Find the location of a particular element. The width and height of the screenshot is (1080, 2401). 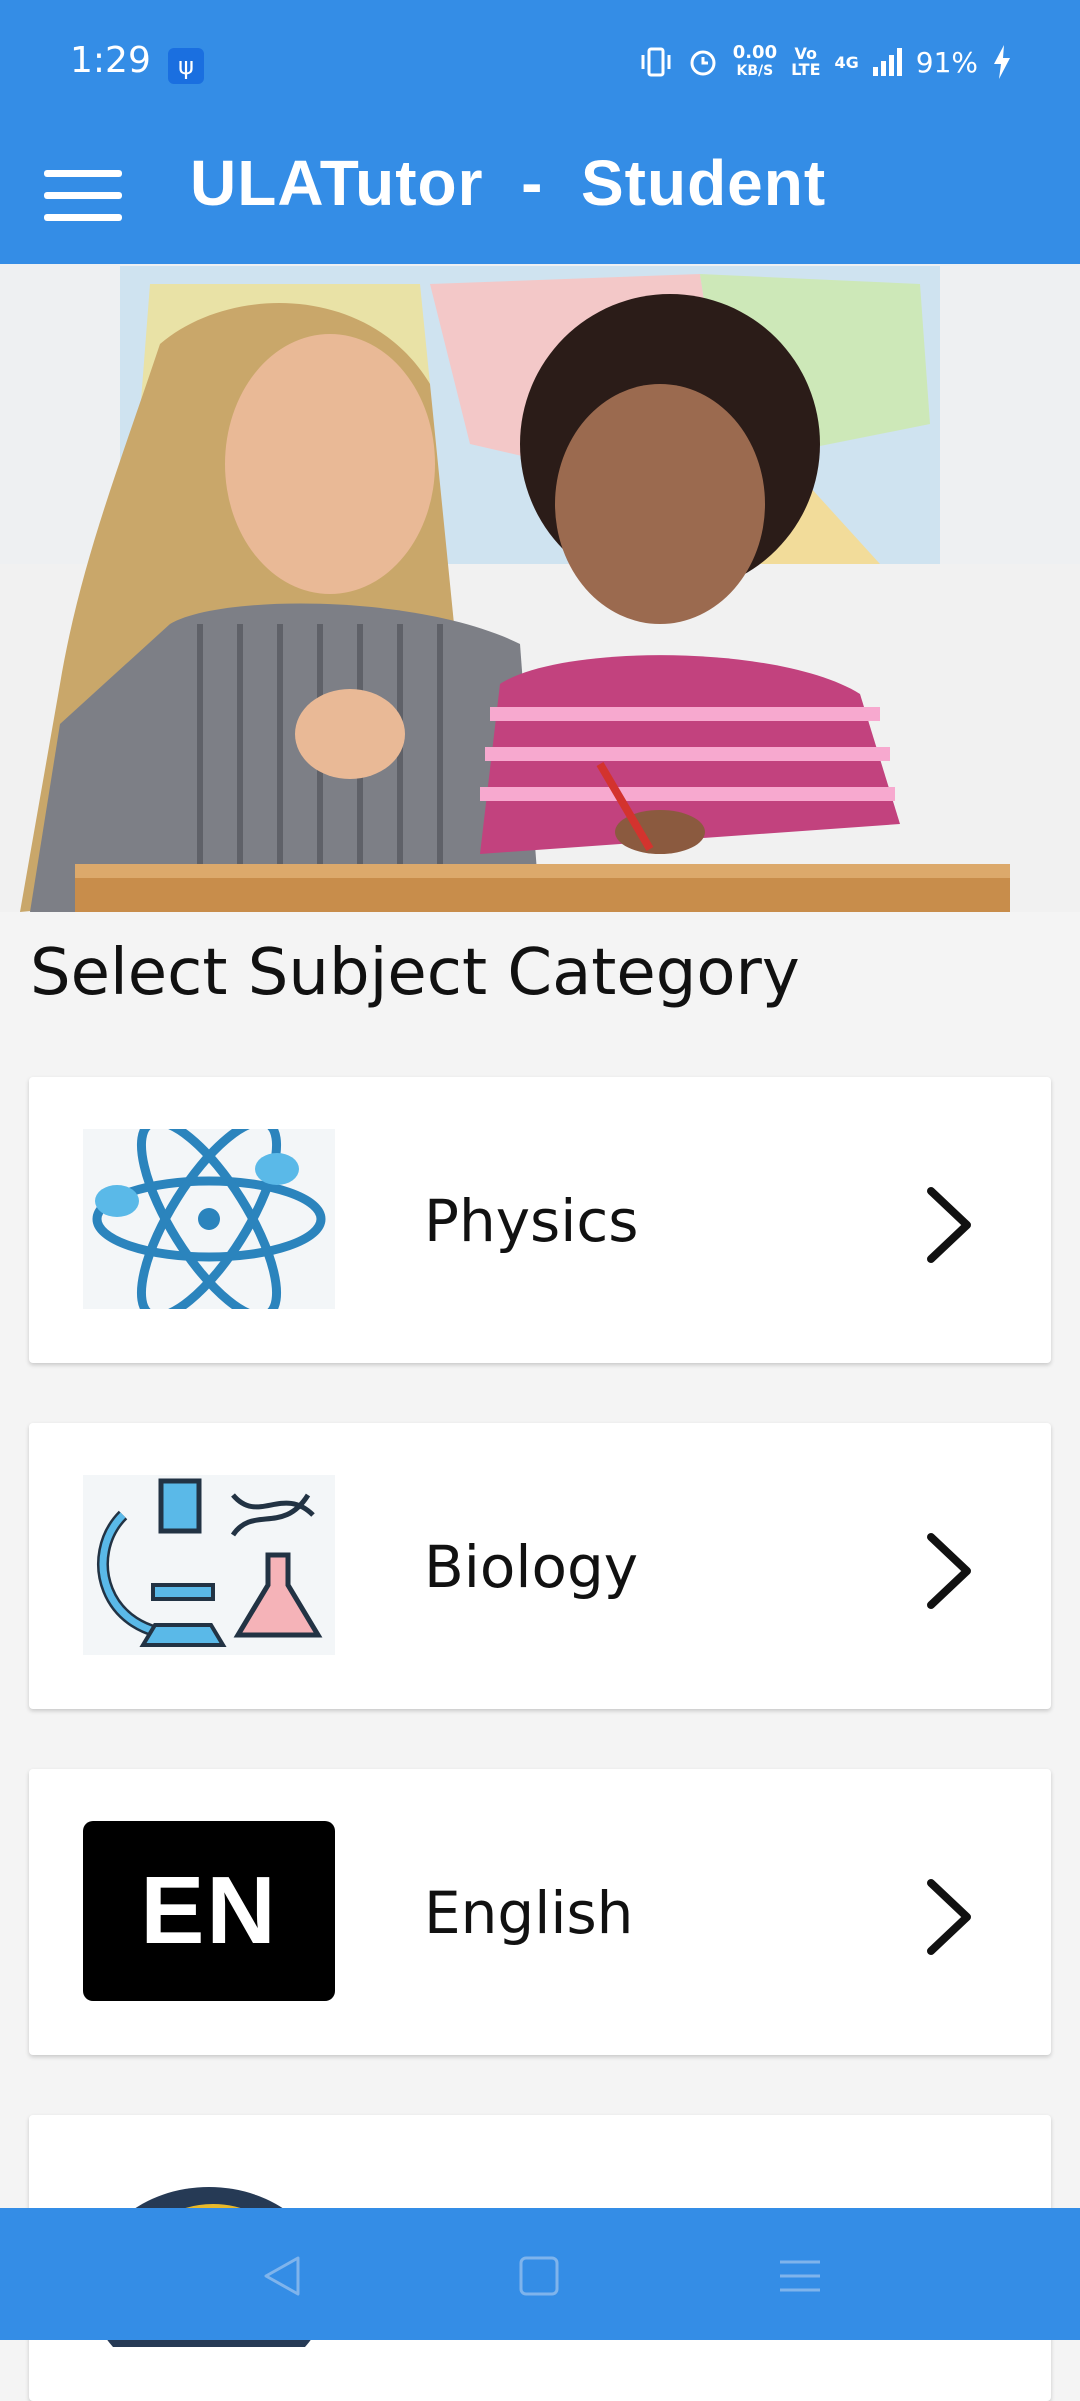

en-badge-icon: EN is located at coordinates (209, 1911).